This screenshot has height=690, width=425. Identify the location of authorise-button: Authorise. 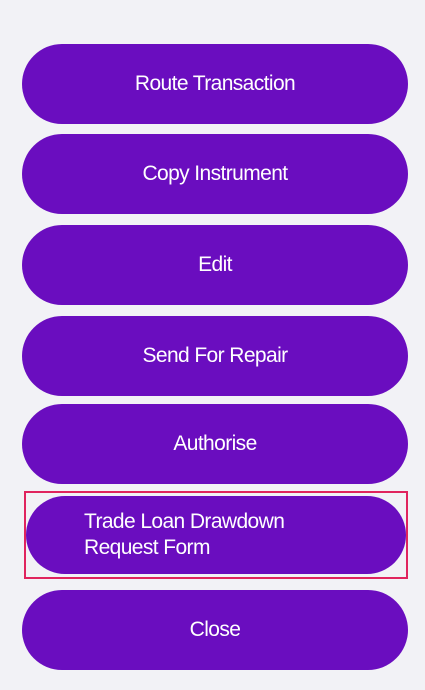
(215, 444).